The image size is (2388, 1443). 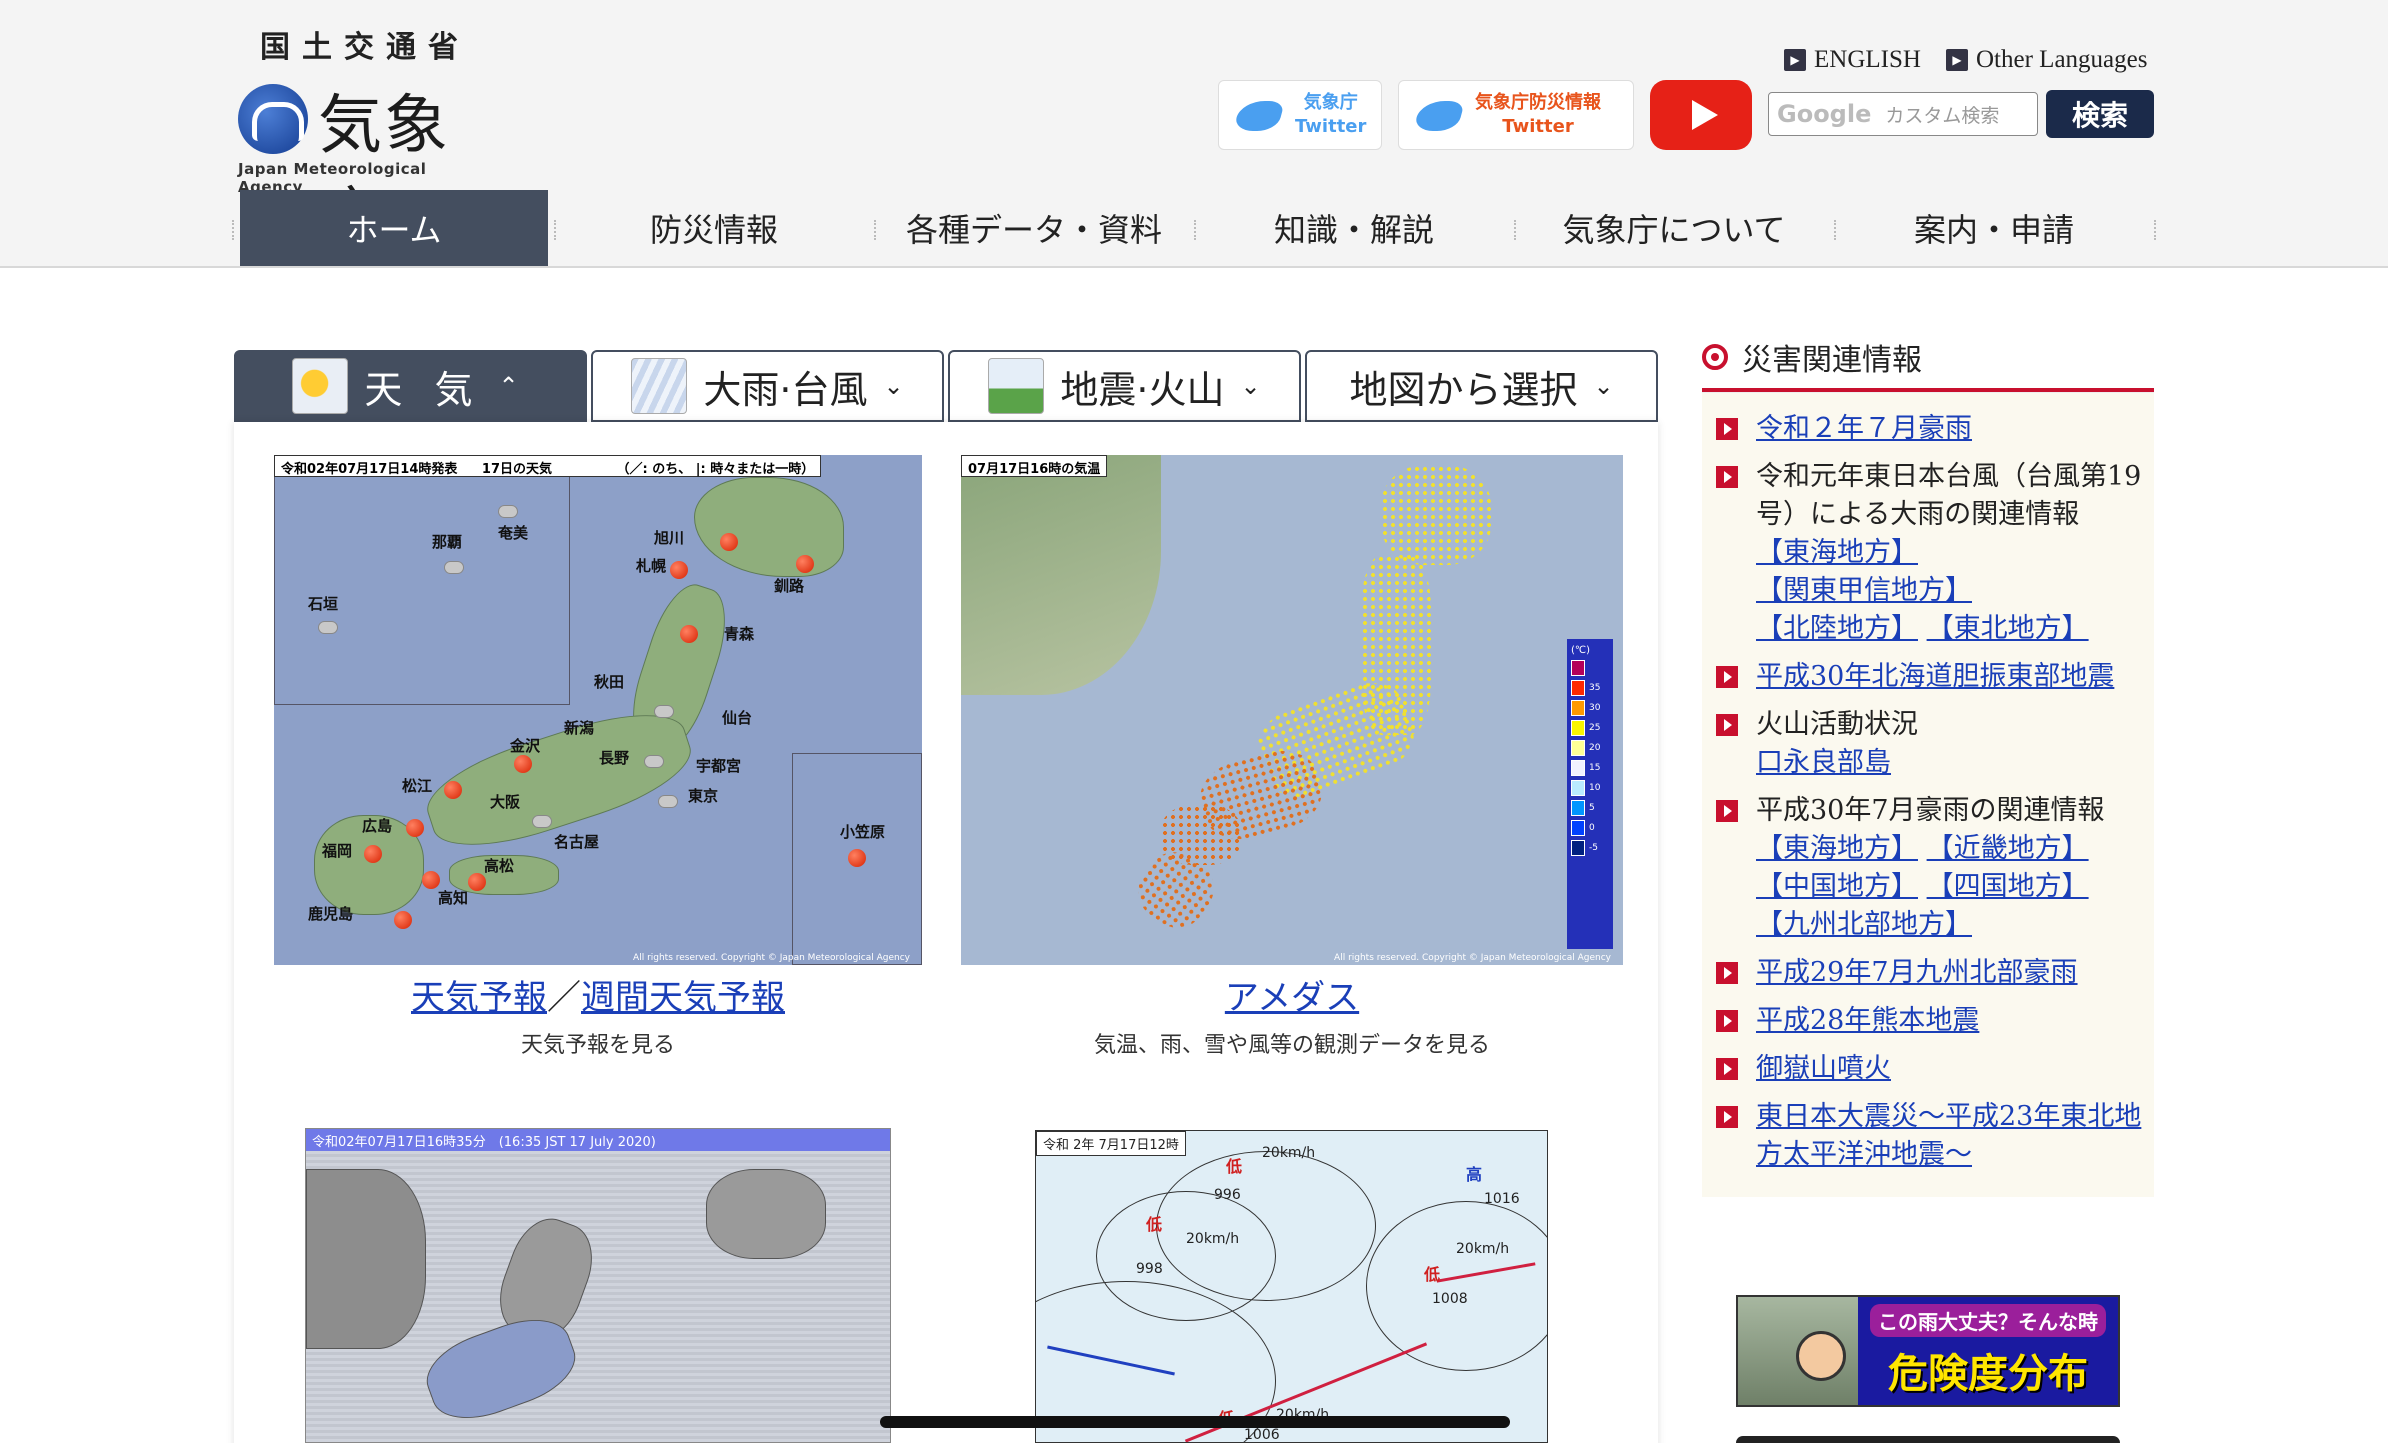 I want to click on list-item: 火山活動状況 口永良部島, so click(x=1928, y=744).